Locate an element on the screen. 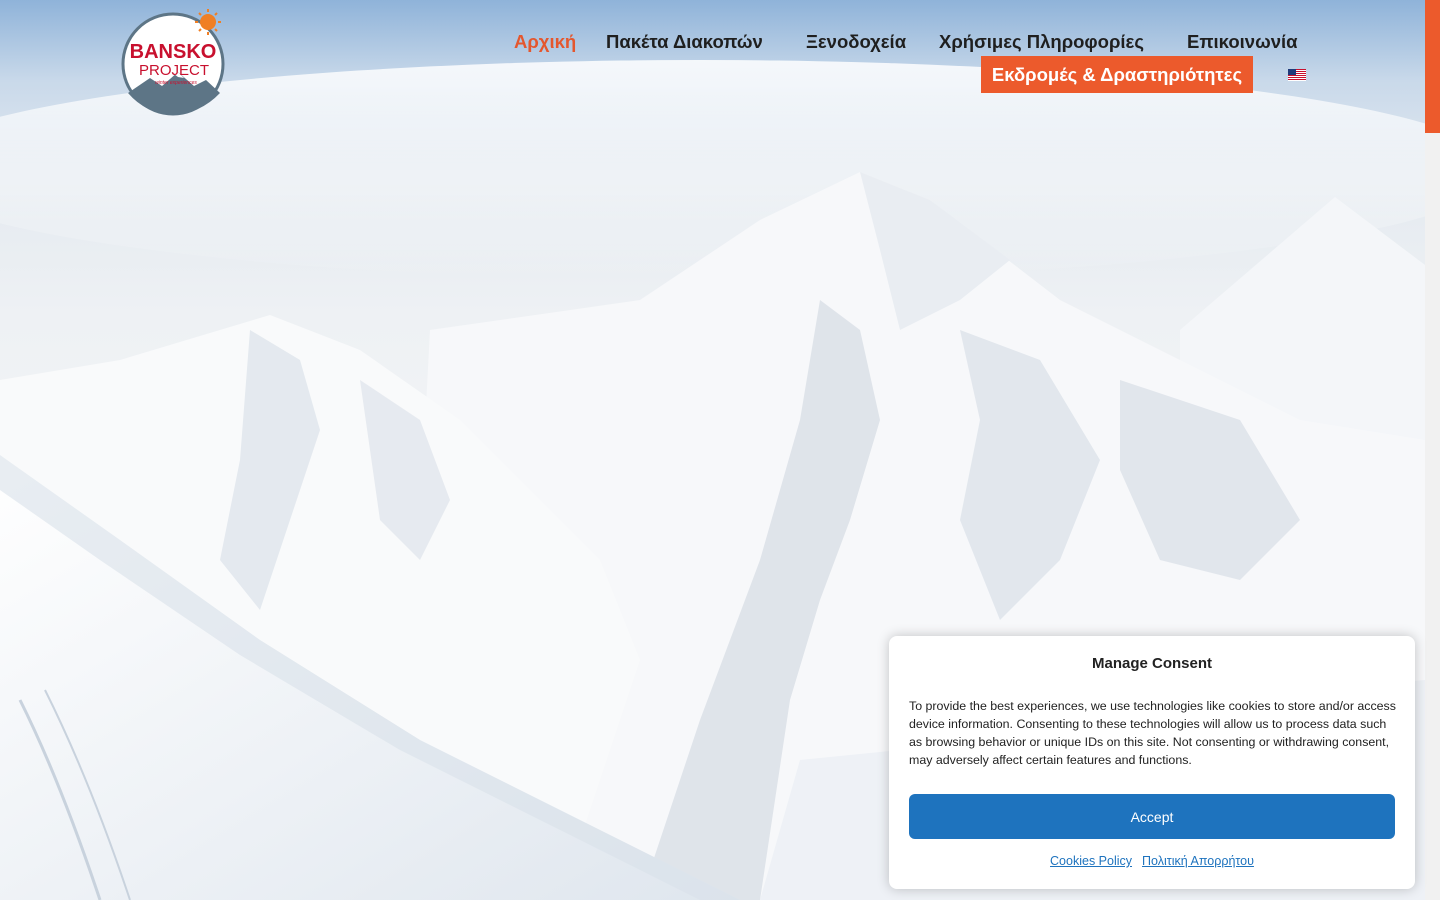 The image size is (1440, 900). consent-title: Manage Consent is located at coordinates (1151, 663).